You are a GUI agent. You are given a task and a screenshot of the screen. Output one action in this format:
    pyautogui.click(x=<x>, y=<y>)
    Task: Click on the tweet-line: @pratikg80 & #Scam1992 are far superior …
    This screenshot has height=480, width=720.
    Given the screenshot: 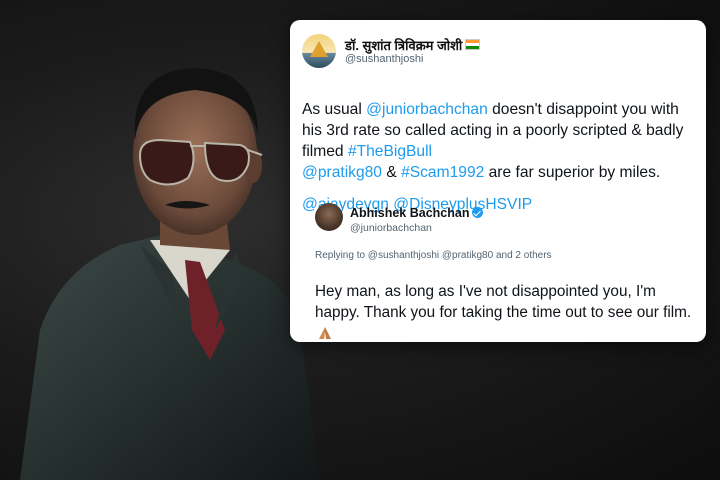 What is the action you would take?
    pyautogui.click(x=481, y=172)
    